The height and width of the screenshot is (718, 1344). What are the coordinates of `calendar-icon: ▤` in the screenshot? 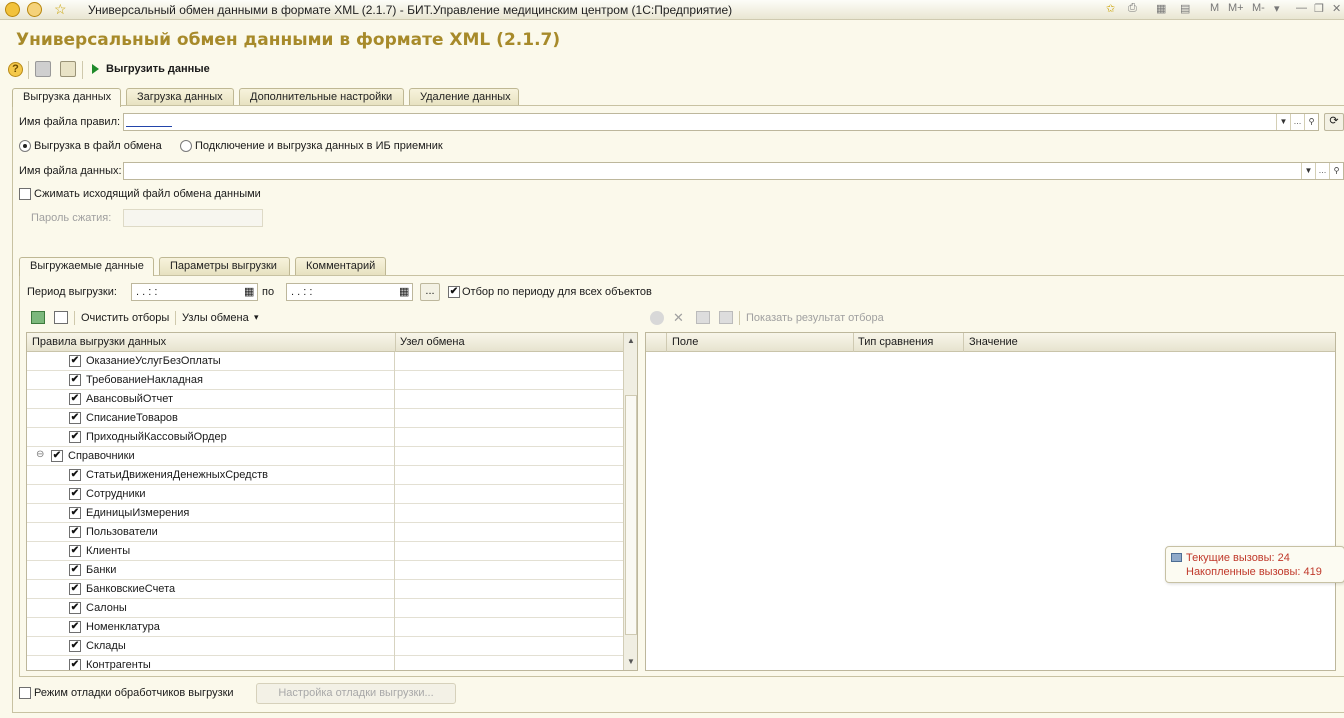 It's located at (1185, 8).